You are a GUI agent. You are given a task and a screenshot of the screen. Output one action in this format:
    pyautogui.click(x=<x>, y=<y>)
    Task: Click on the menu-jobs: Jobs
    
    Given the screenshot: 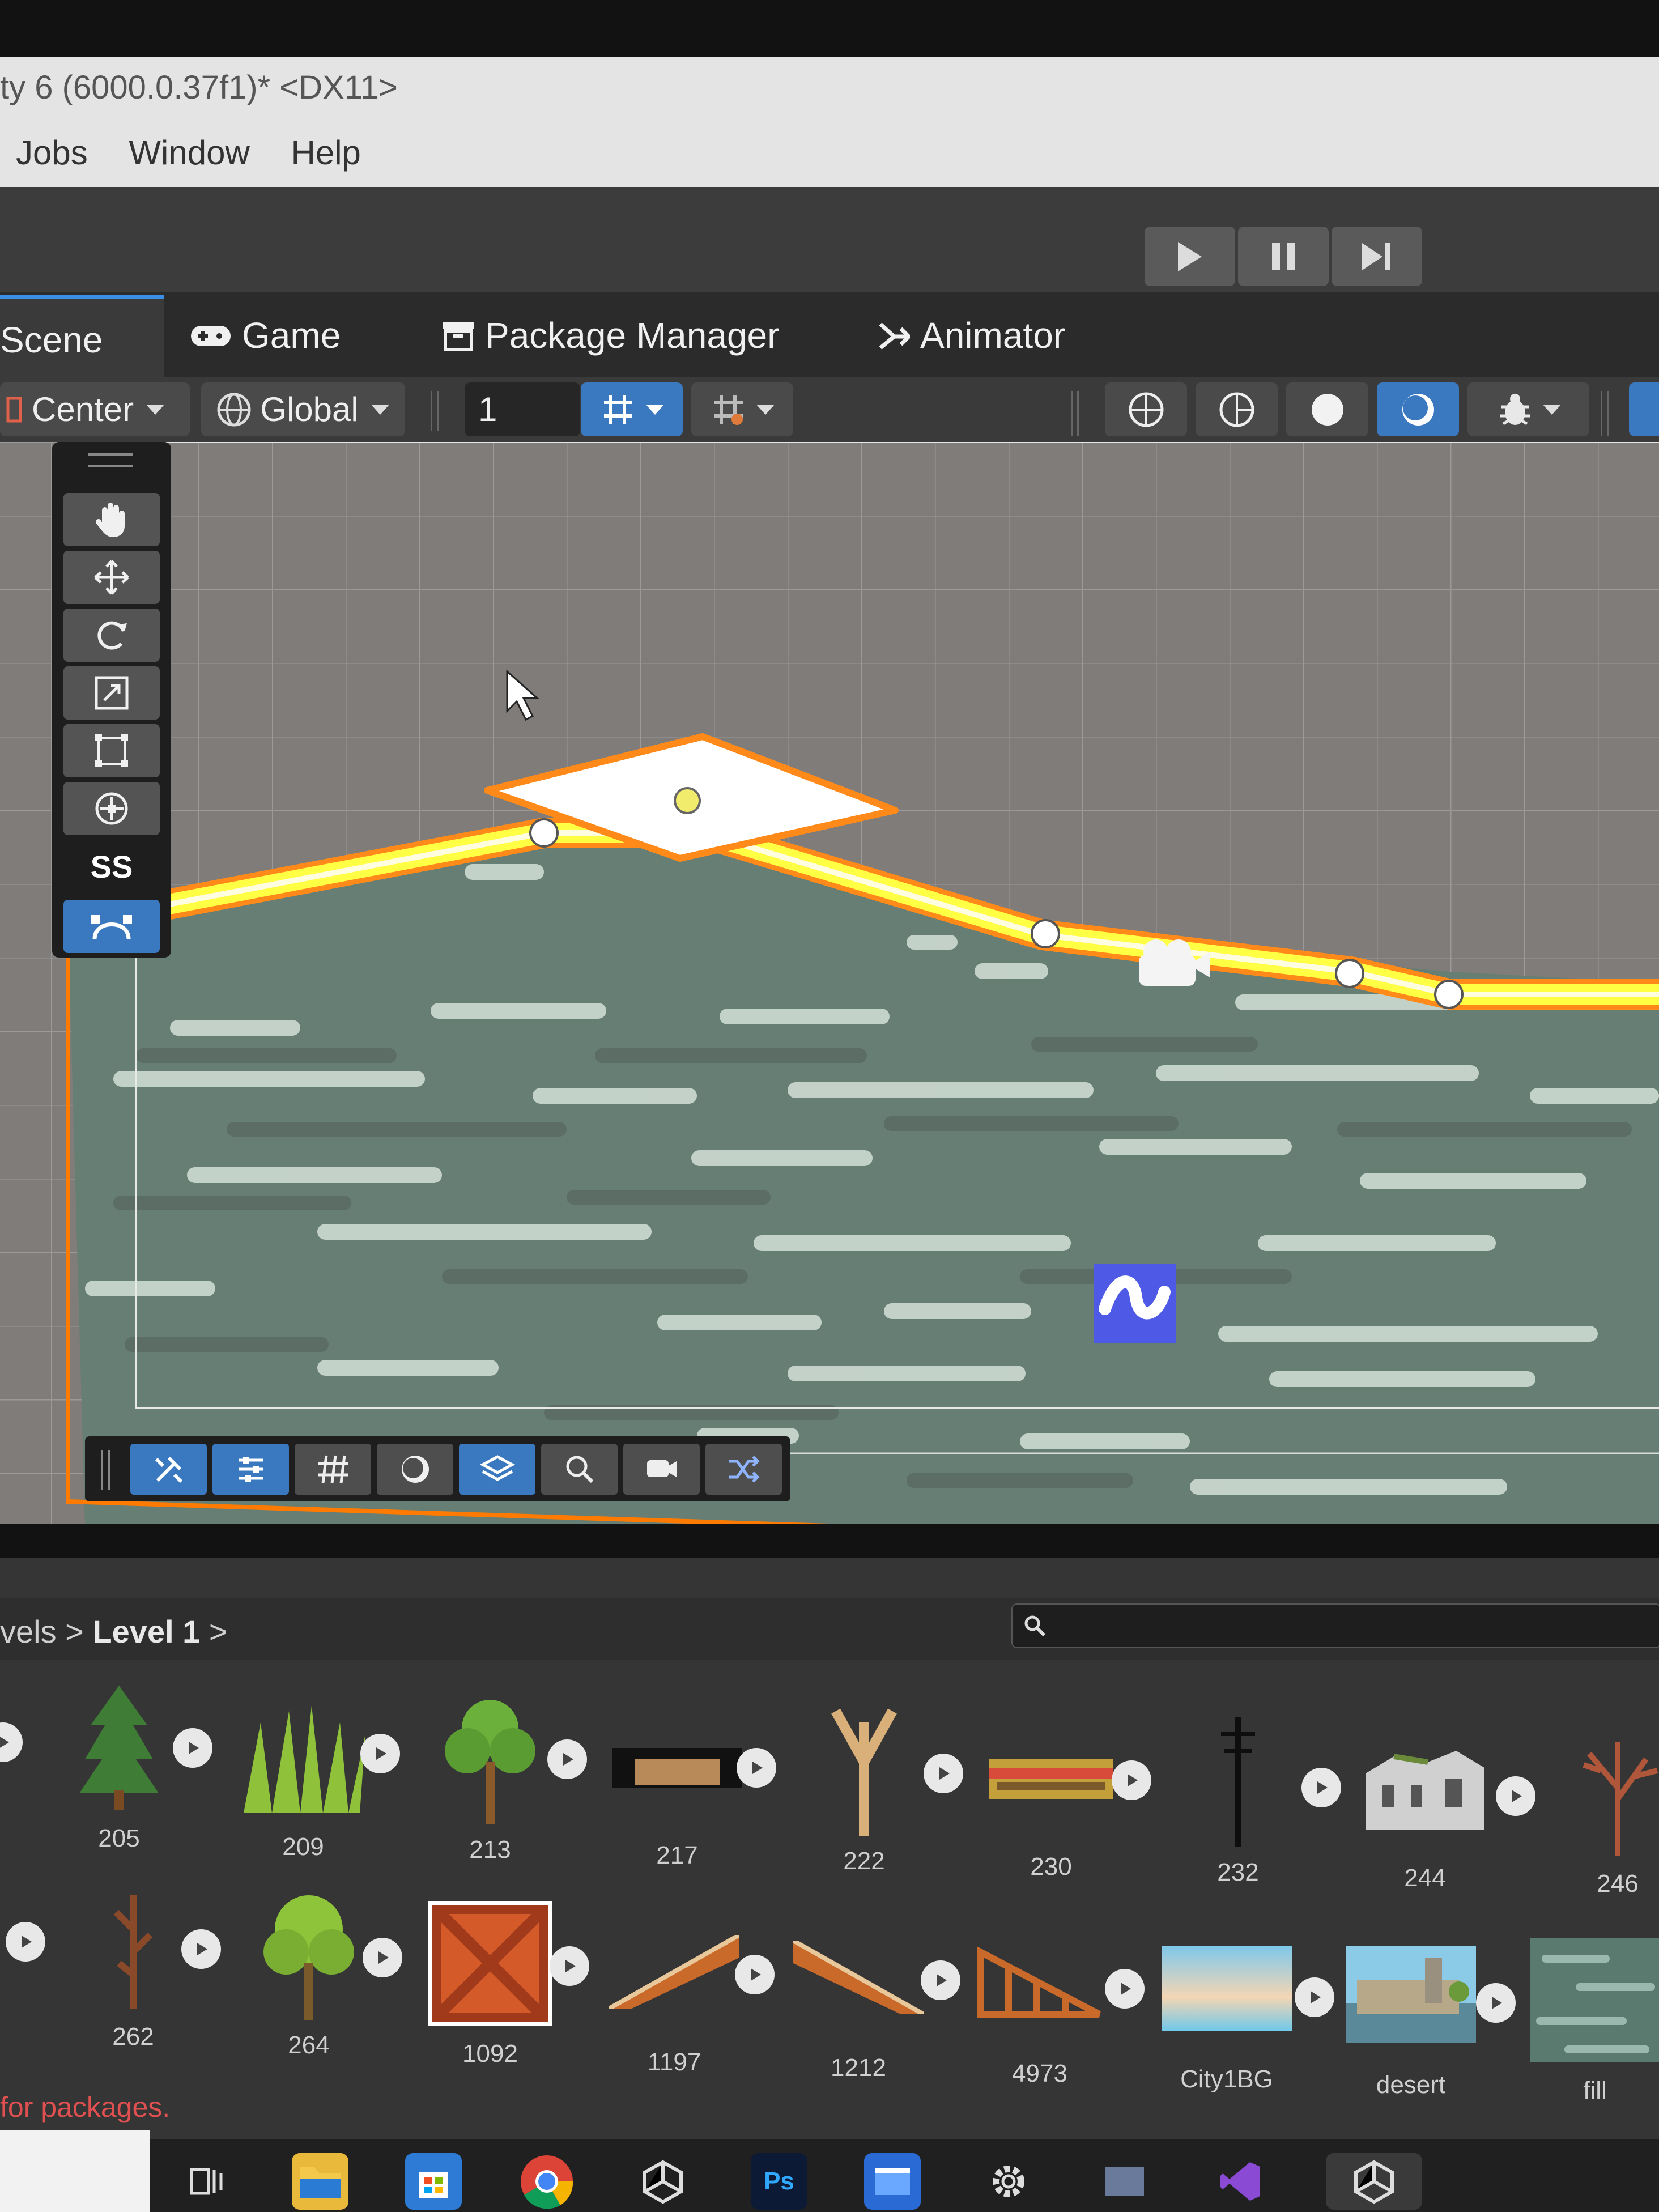 What is the action you would take?
    pyautogui.click(x=52, y=153)
    